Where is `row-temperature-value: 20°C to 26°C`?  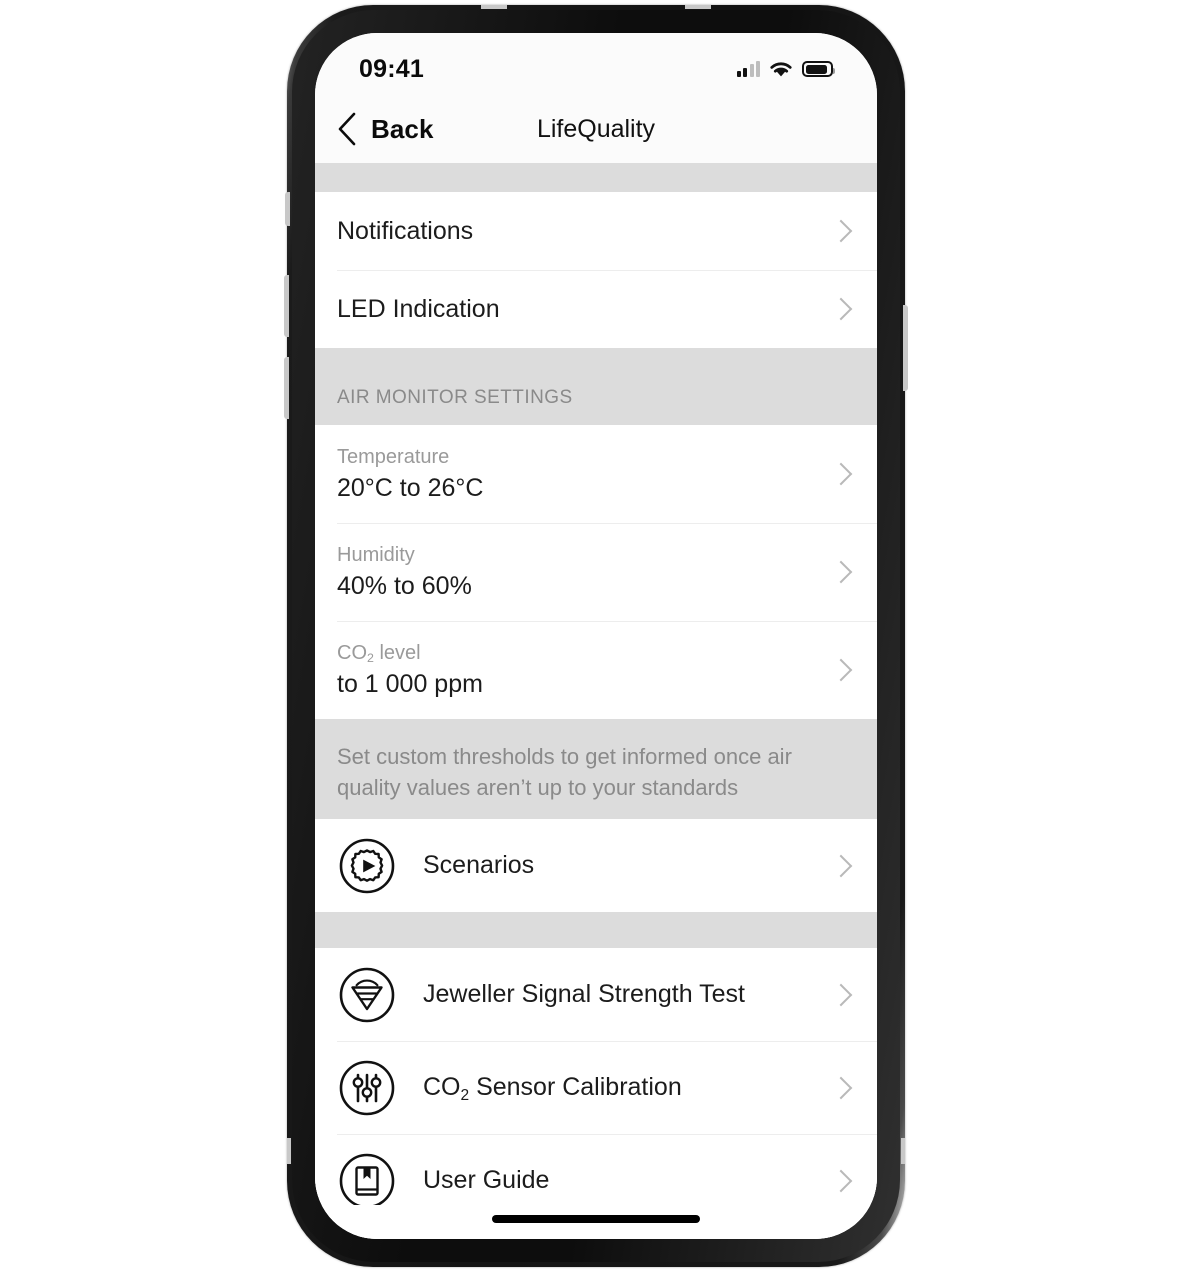
row-temperature-value: 20°C to 26°C is located at coordinates (410, 487).